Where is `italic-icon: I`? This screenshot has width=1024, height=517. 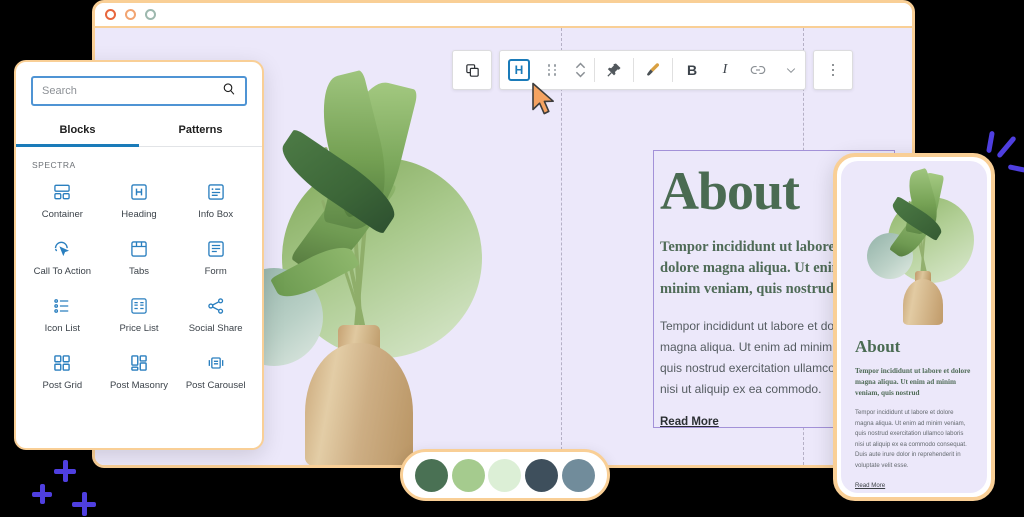
italic-icon: I is located at coordinates (725, 69).